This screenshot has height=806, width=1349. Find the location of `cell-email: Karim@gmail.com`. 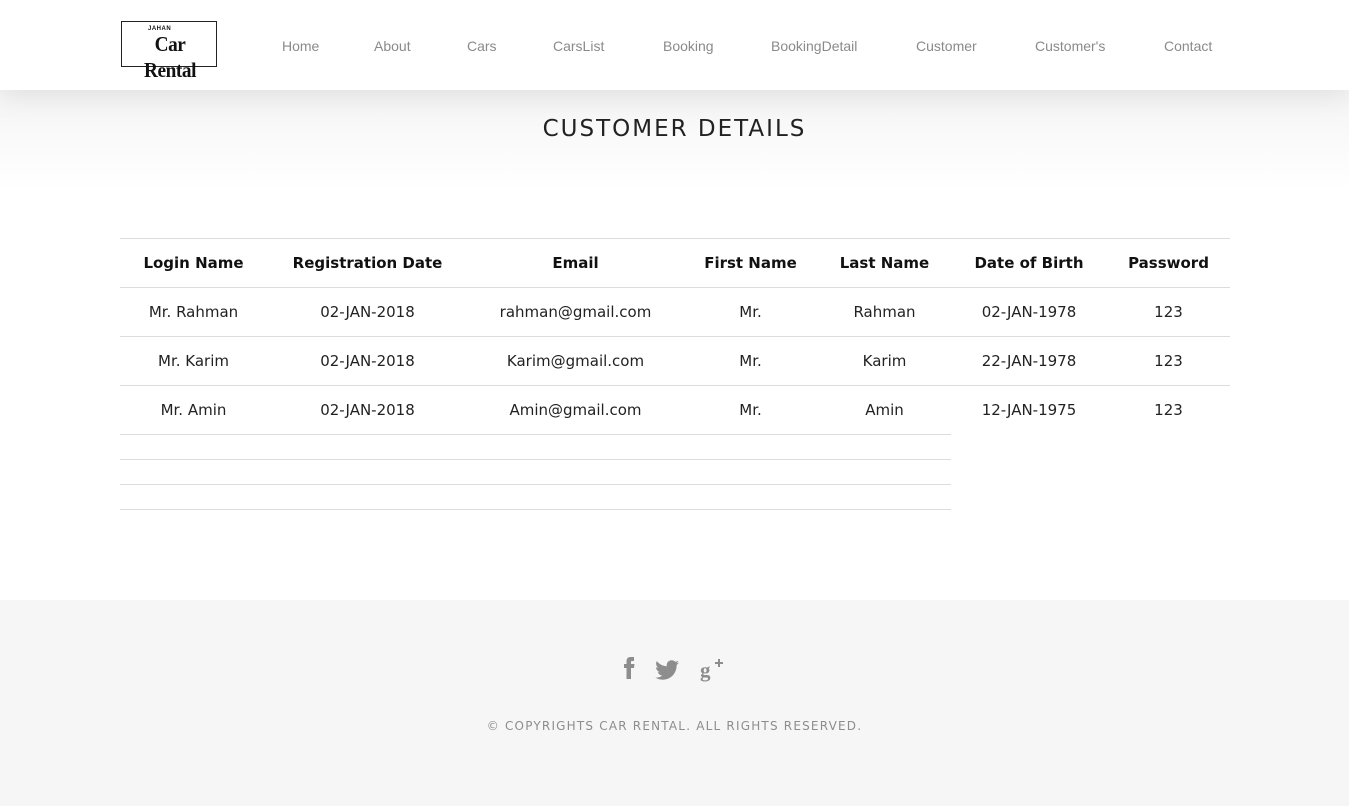

cell-email: Karim@gmail.com is located at coordinates (575, 361).